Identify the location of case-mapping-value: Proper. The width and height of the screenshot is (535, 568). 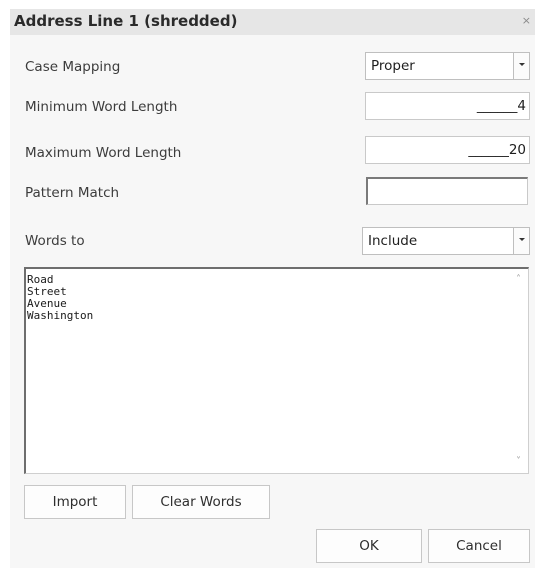
(393, 66).